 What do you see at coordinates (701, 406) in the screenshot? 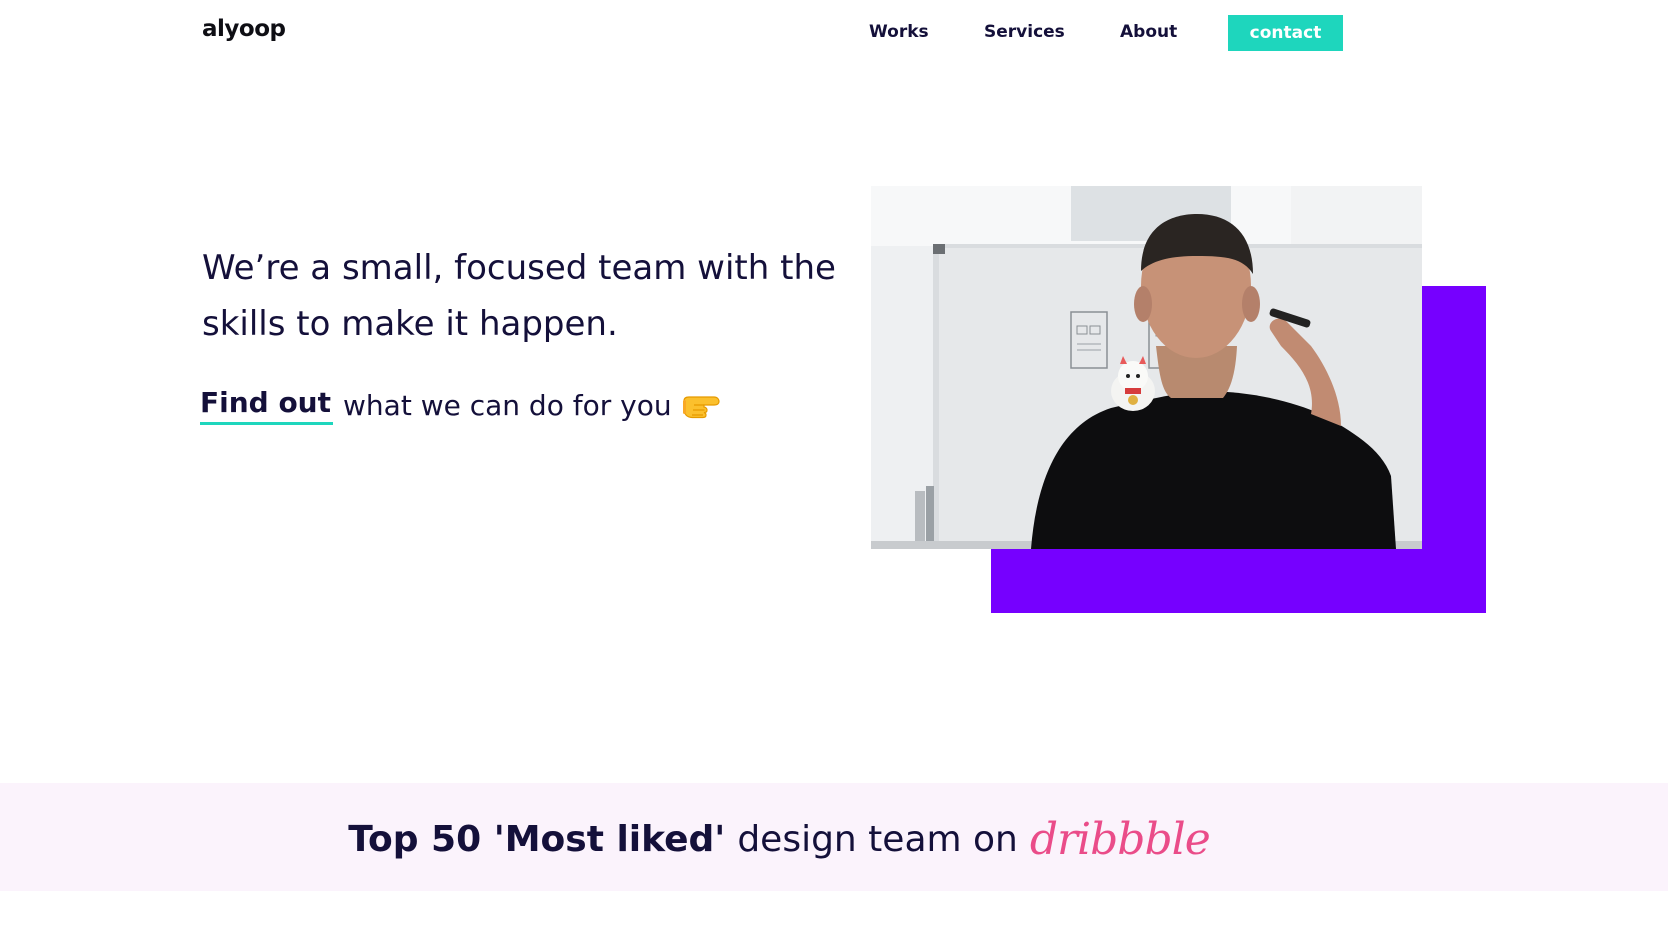
I see `pointing-hand-icon` at bounding box center [701, 406].